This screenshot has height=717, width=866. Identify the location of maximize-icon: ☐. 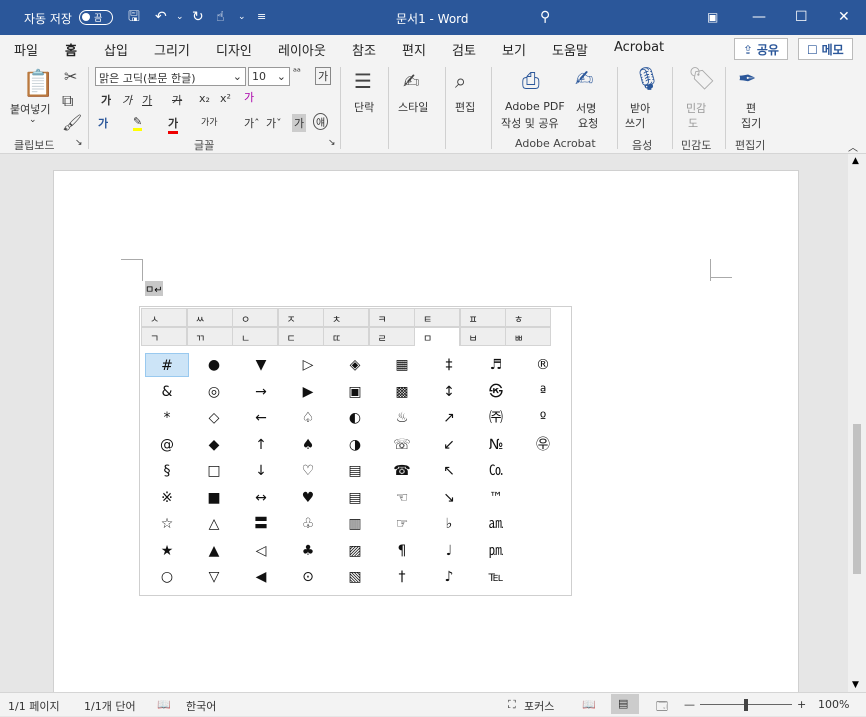
(801, 17).